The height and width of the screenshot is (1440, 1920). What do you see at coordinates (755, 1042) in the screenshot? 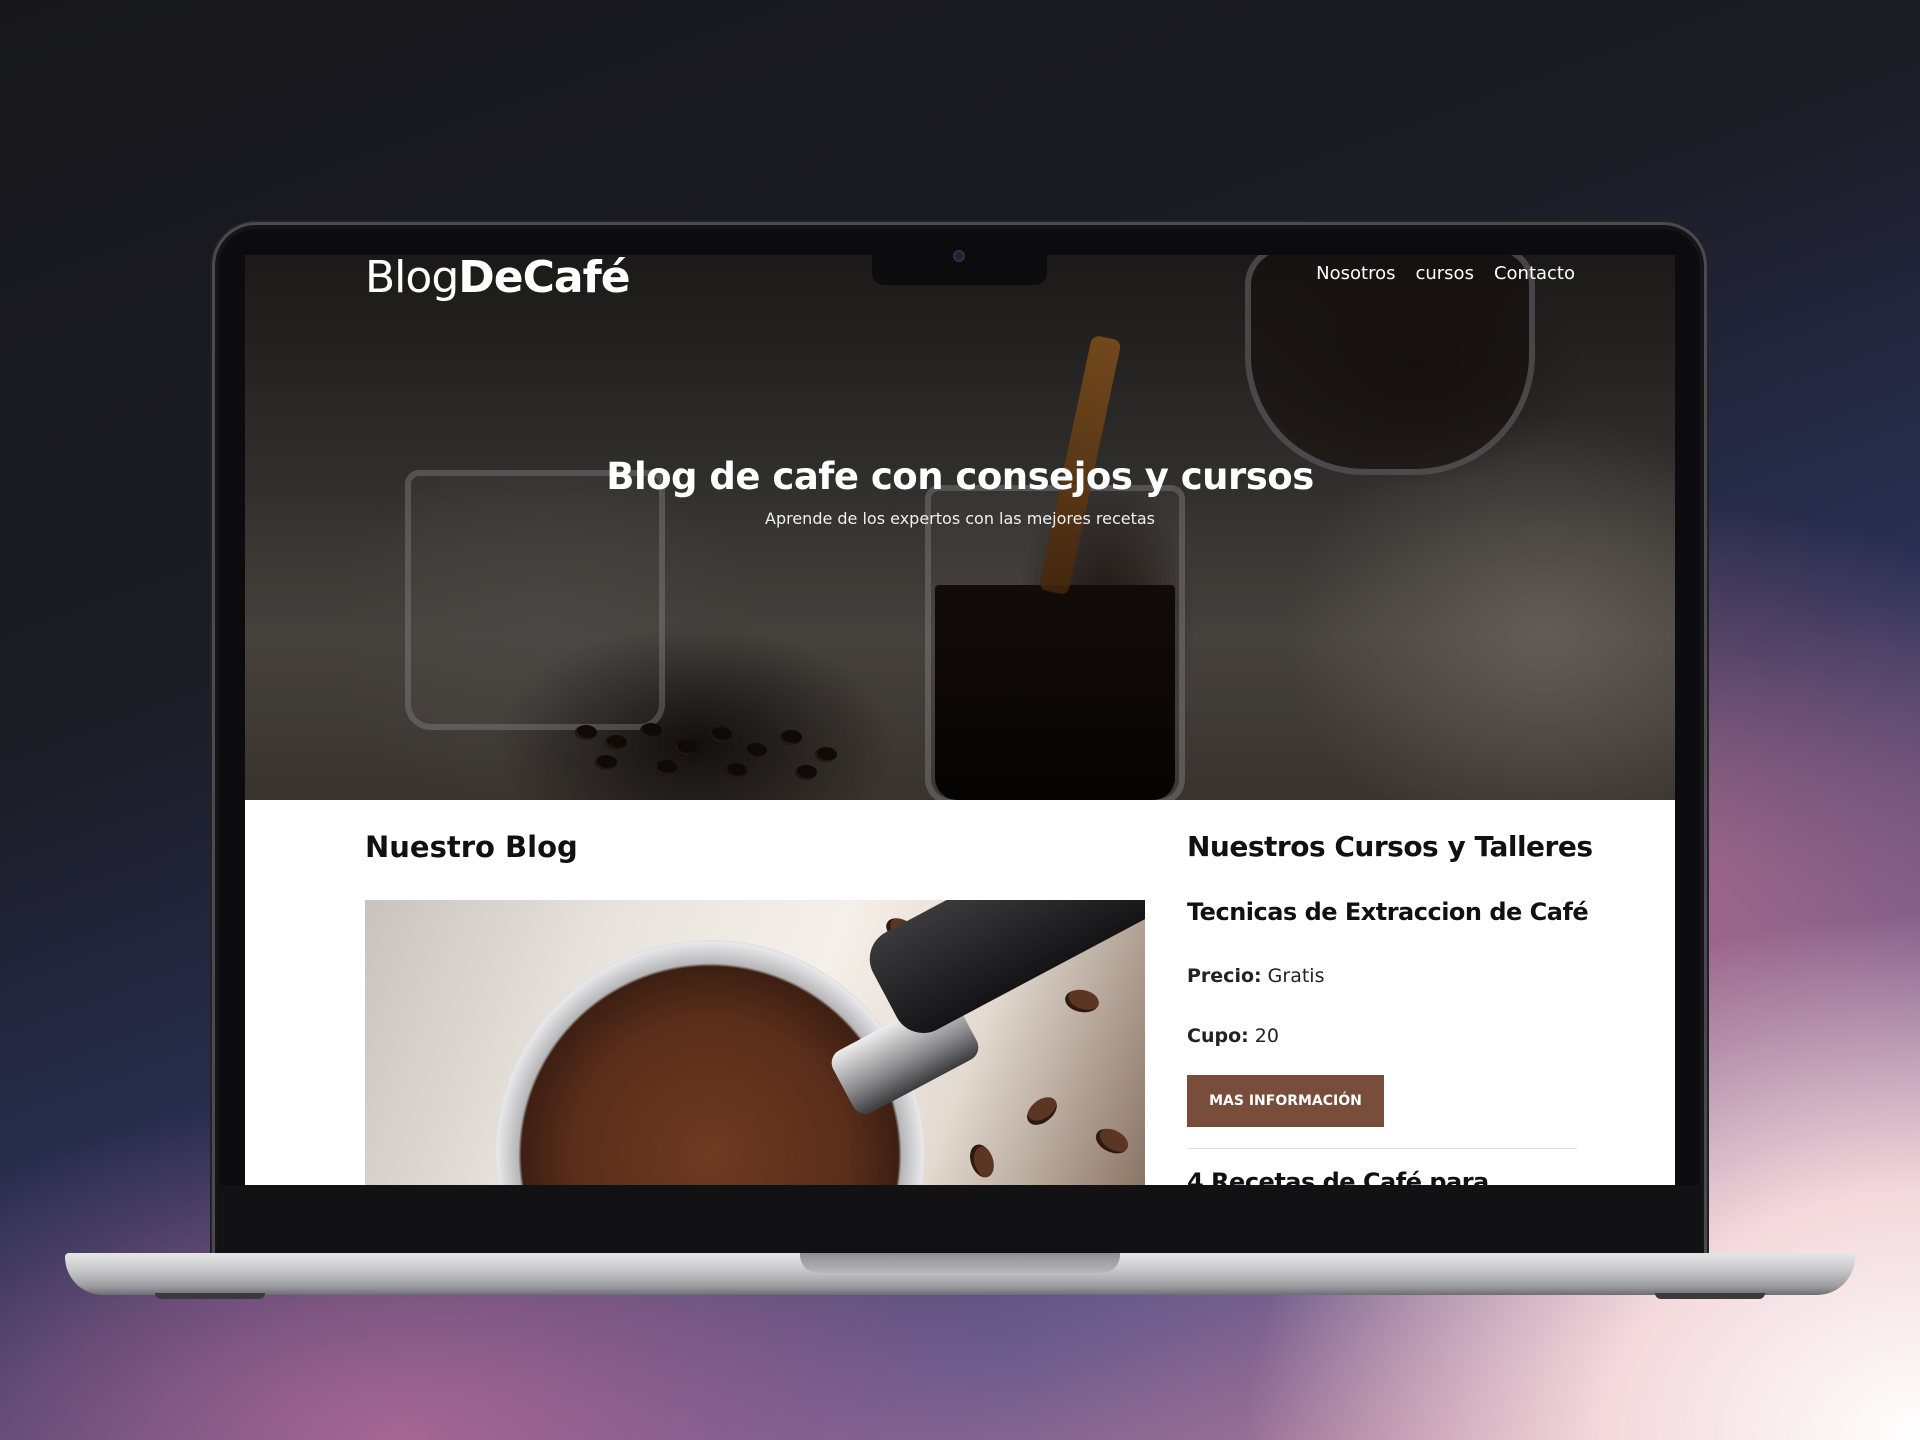
I see `blog-post-image` at bounding box center [755, 1042].